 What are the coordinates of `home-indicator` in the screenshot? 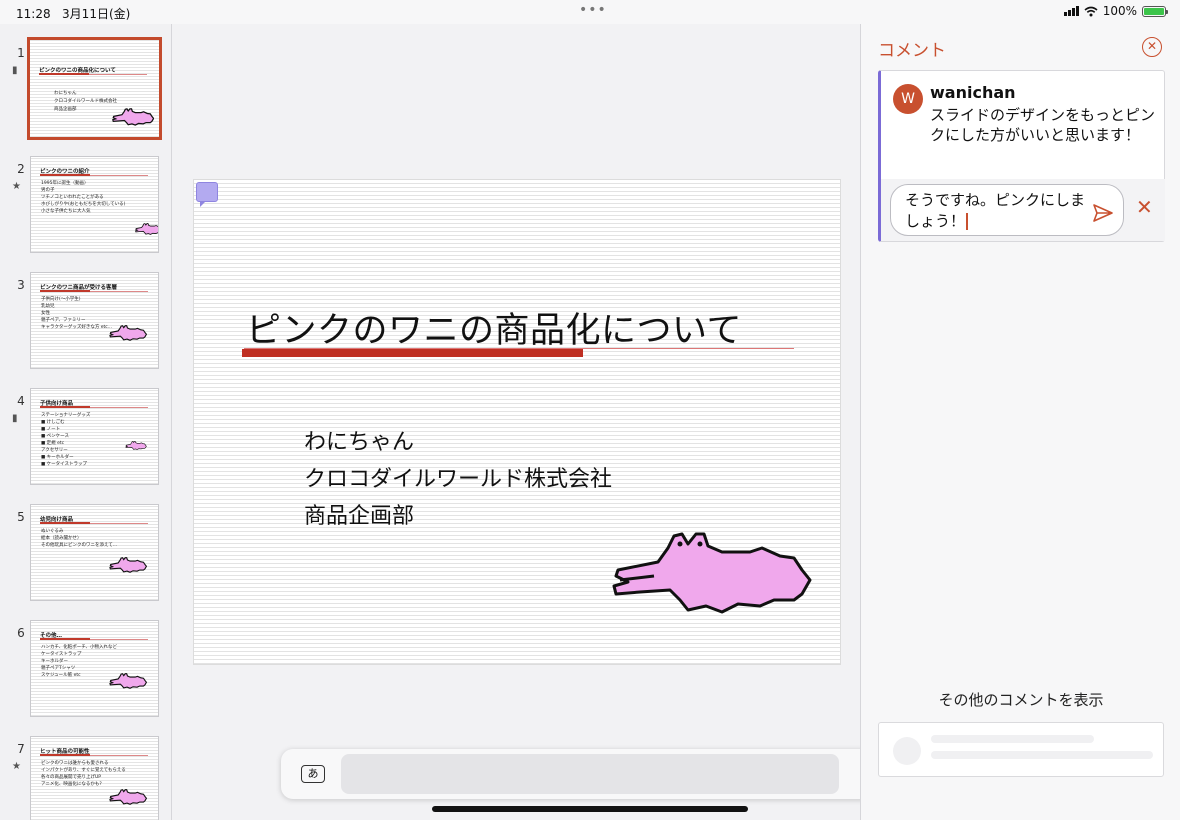 It's located at (590, 809).